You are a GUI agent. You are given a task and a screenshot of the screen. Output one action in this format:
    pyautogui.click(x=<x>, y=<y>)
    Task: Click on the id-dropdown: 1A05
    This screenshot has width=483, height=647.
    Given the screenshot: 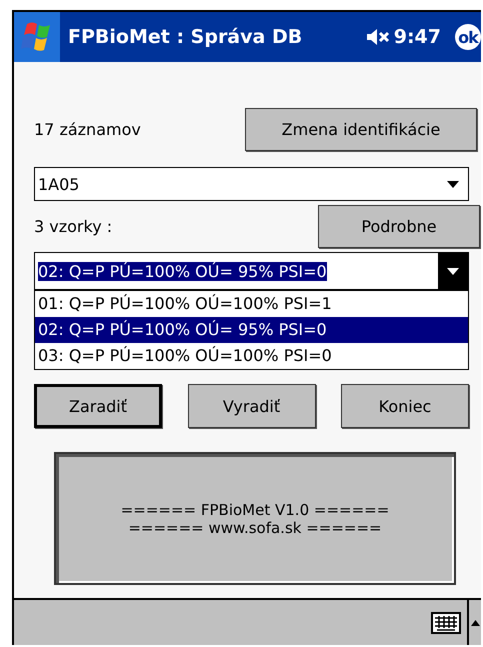 What is the action you would take?
    pyautogui.click(x=251, y=184)
    